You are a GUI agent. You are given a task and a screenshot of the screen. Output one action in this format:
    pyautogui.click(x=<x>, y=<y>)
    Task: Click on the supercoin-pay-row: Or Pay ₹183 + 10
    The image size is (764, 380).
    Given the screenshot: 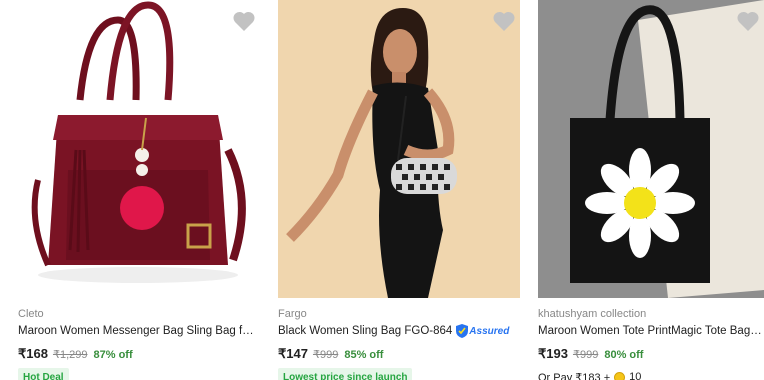 What is the action you would take?
    pyautogui.click(x=651, y=374)
    